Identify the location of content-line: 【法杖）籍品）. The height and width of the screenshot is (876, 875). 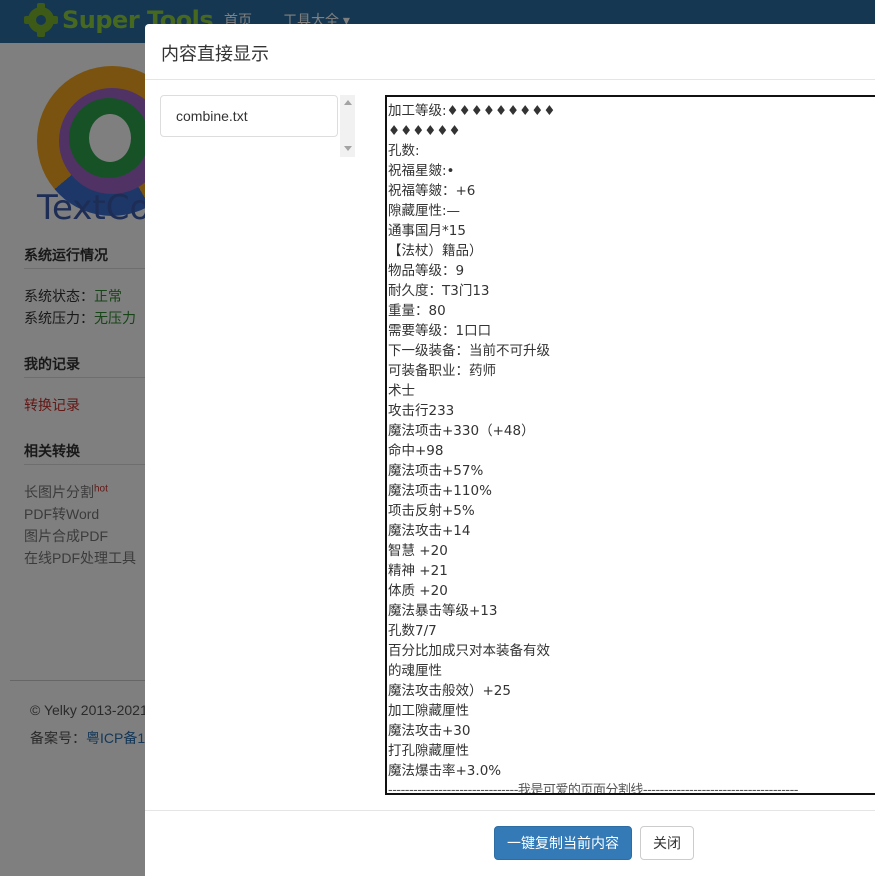
(435, 251).